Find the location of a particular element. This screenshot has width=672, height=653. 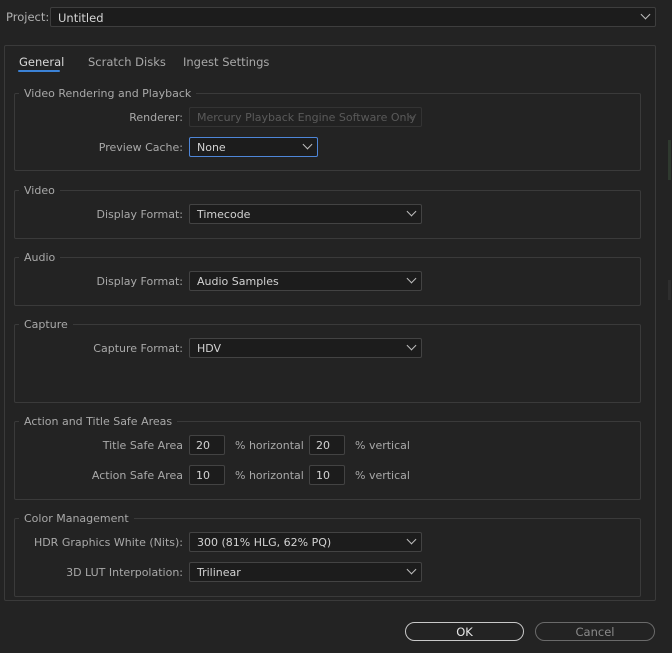

group-title-audio: Audio is located at coordinates (40, 257).